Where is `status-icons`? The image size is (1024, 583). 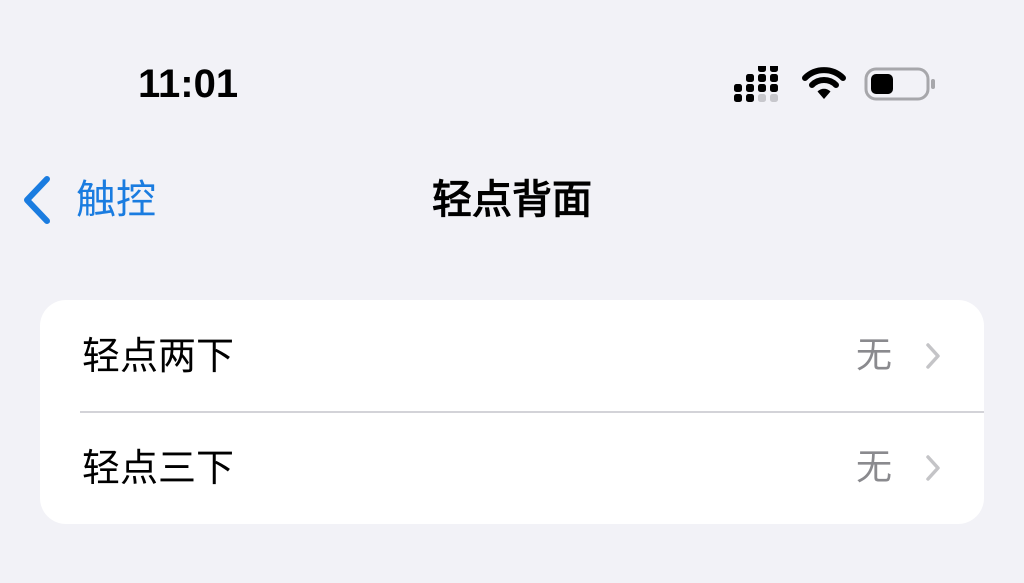 status-icons is located at coordinates (837, 84).